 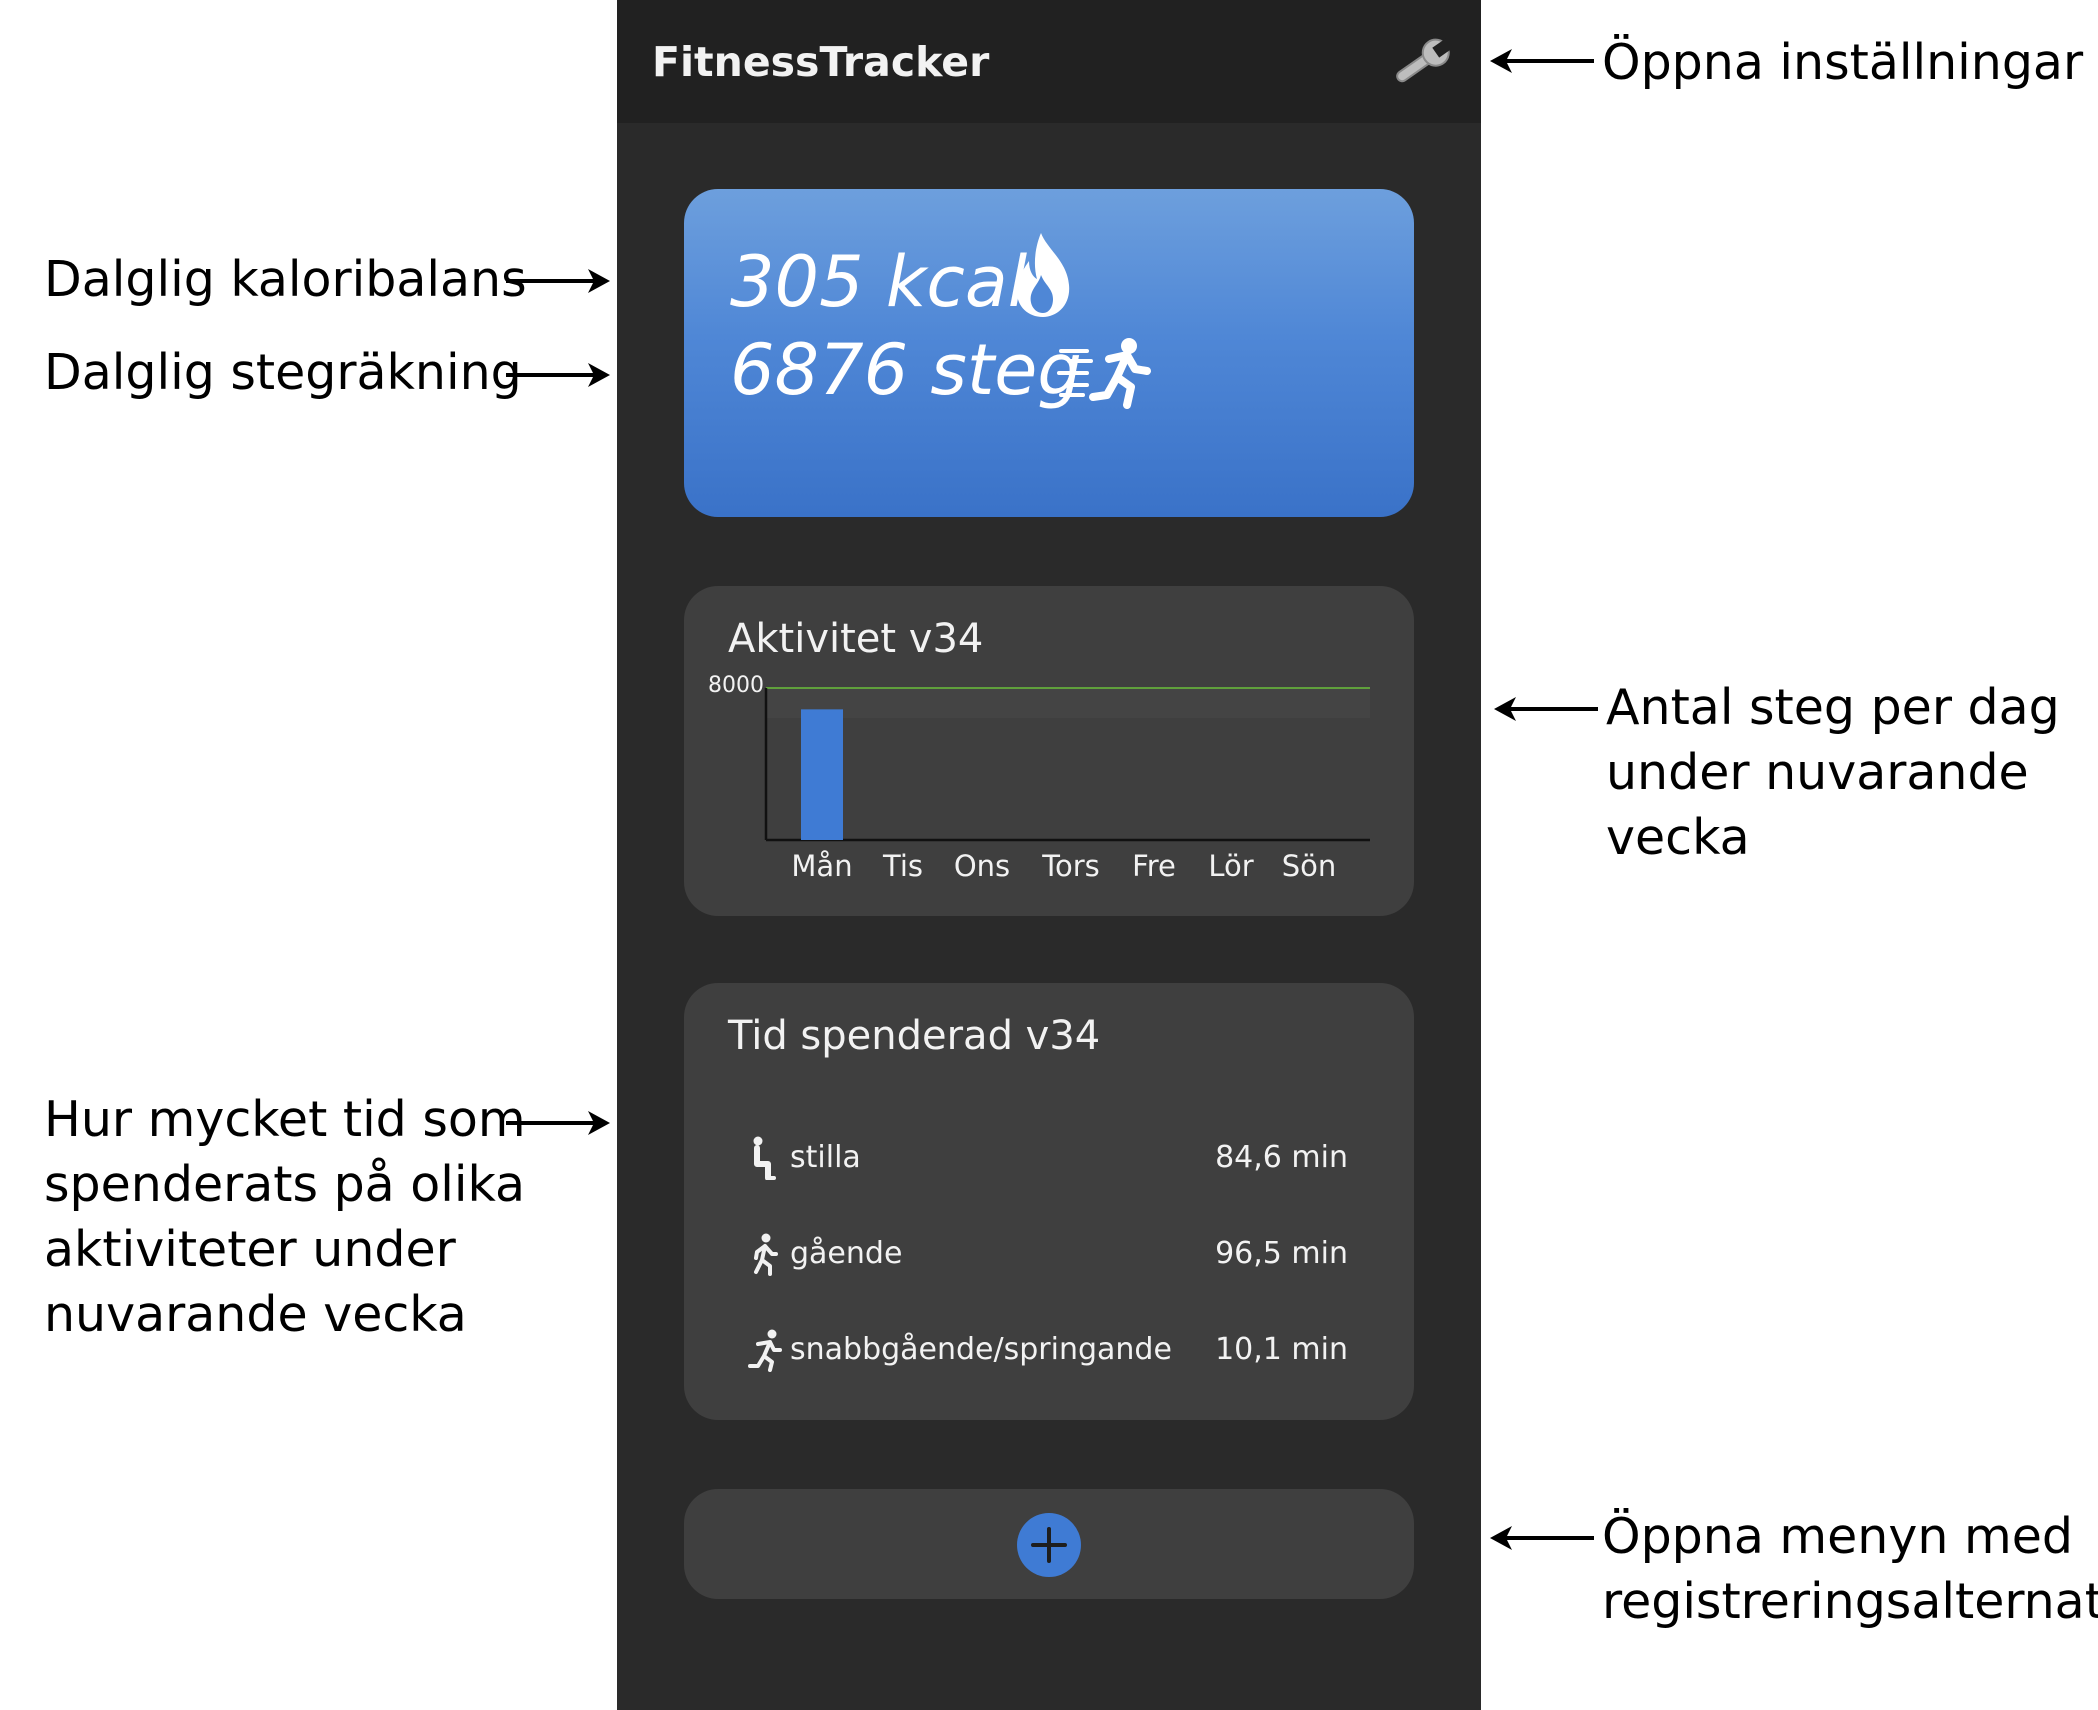 I want to click on annotation-line: Hur mycket tid som, so click(x=285, y=1119).